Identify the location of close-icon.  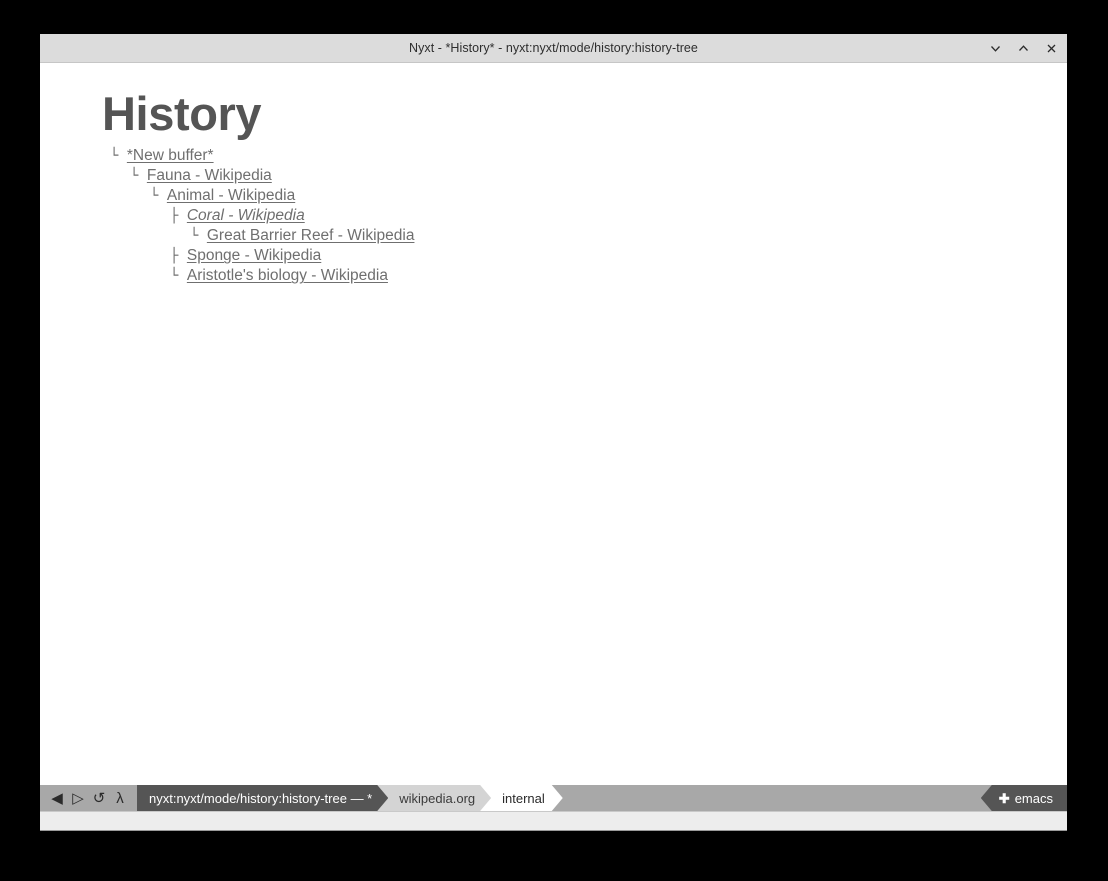
(1051, 48).